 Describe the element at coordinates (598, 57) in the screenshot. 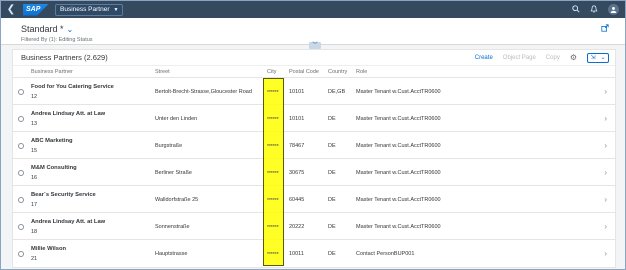

I see `export-button: ⇲ ⌄` at that location.